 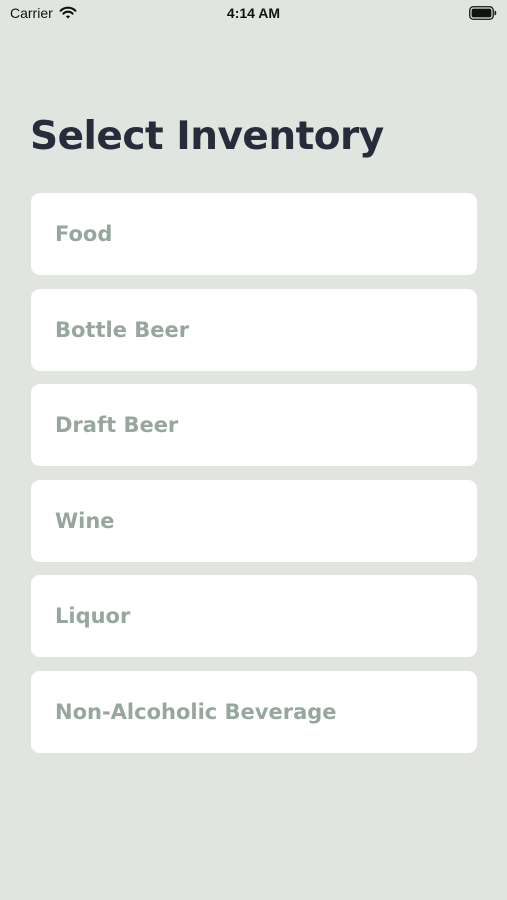 I want to click on inventory-item-bottle-beer: Bottle Beer, so click(x=254, y=329).